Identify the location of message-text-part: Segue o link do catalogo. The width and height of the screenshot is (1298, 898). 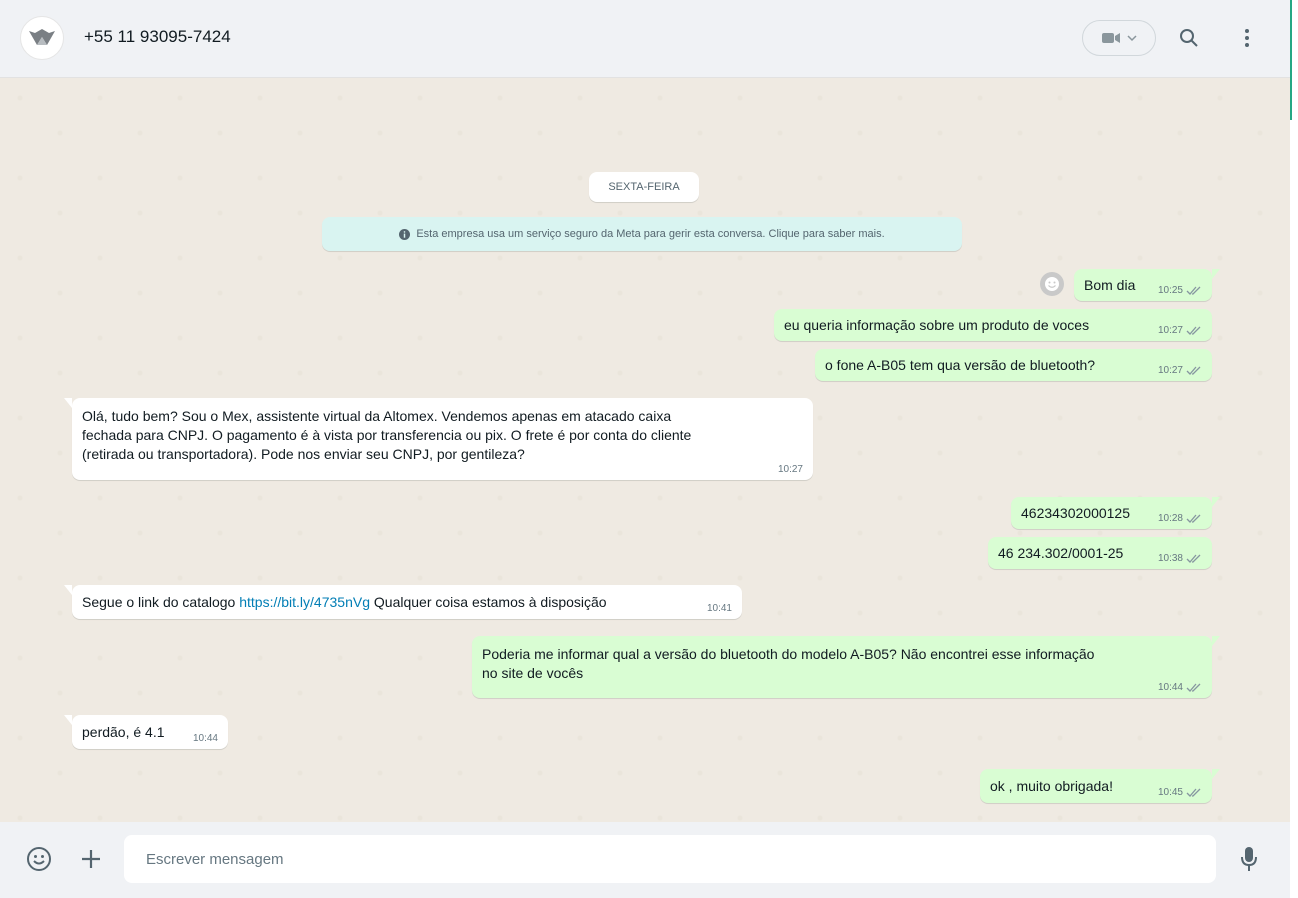
(161, 602).